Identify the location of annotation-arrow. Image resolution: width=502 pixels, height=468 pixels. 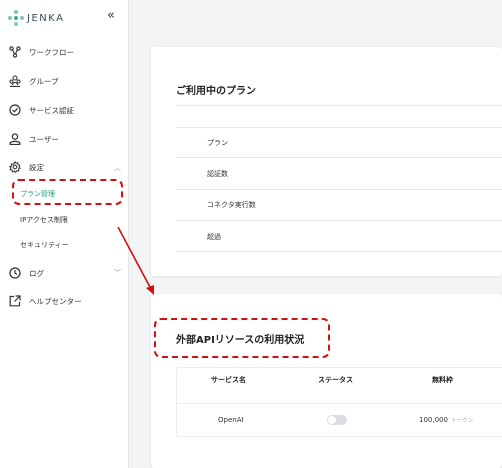
(135, 260).